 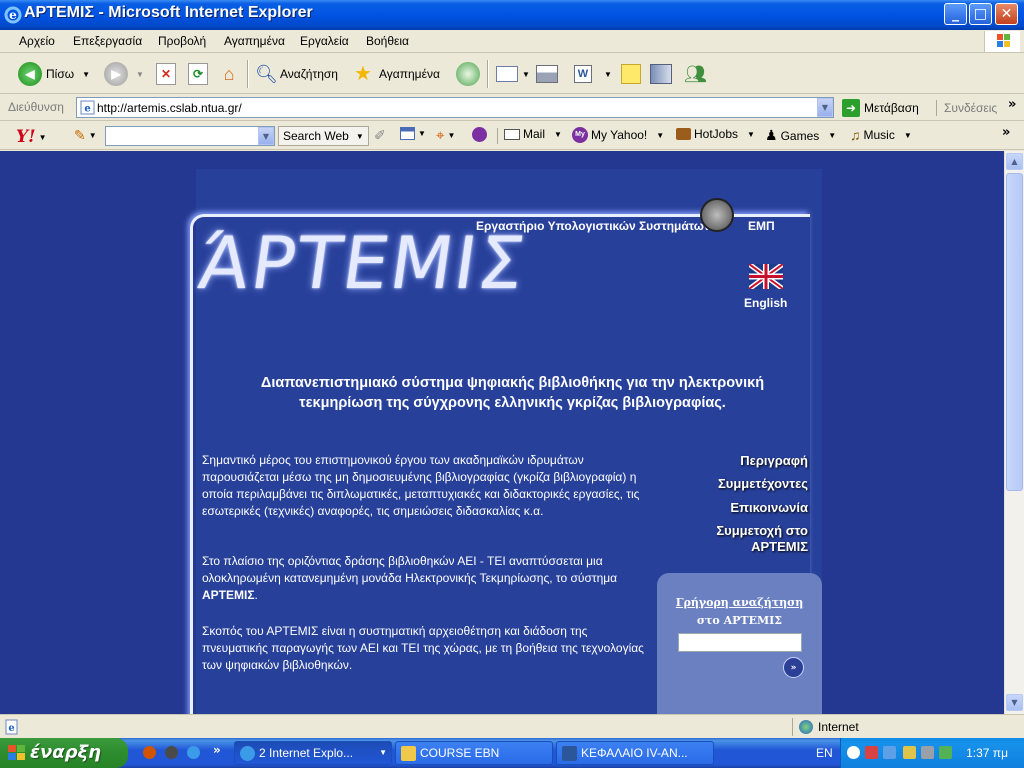 I want to click on search-icon: 🔍︎, so click(x=266, y=74).